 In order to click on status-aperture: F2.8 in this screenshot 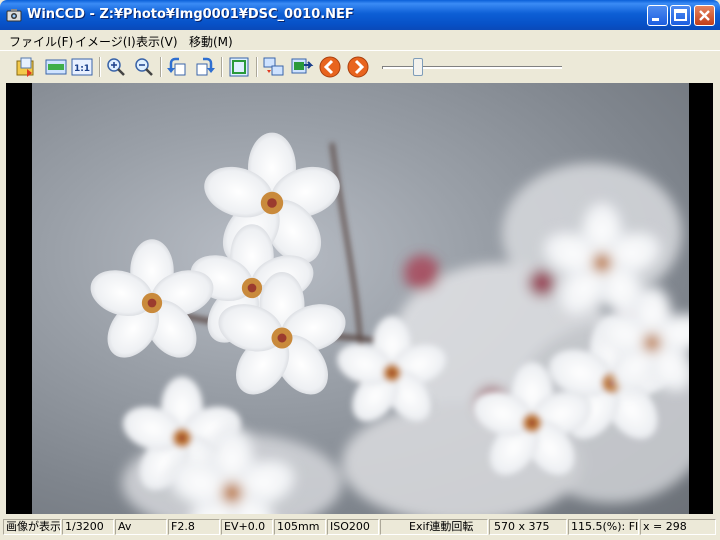, I will do `click(194, 527)`.